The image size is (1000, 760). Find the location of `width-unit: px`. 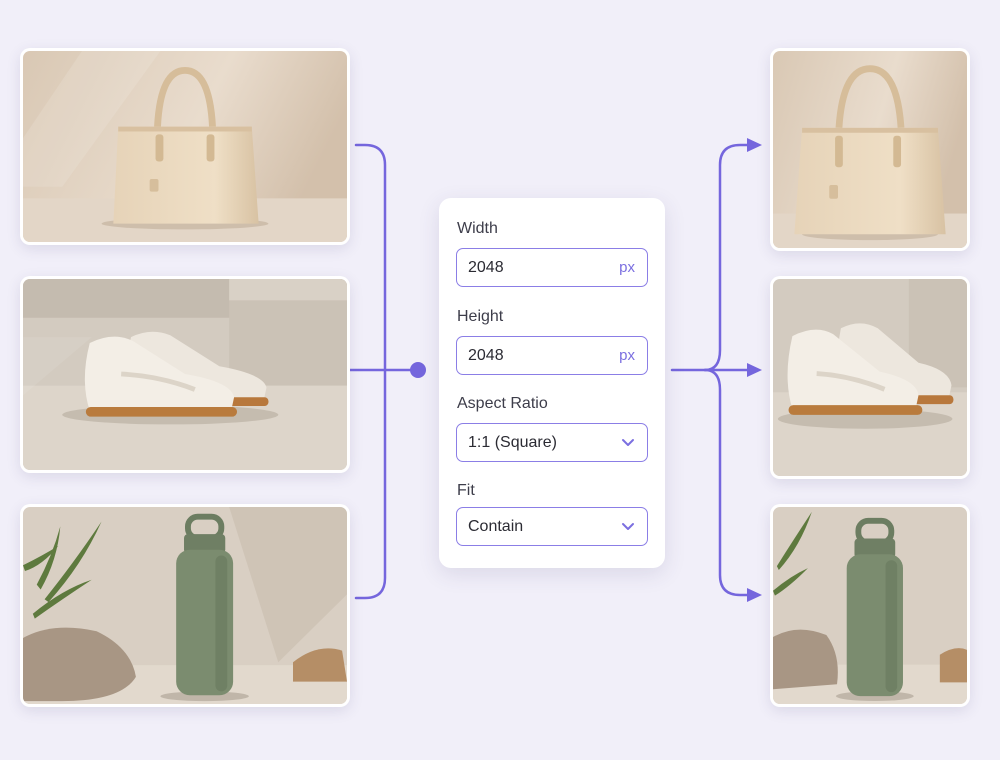

width-unit: px is located at coordinates (627, 267).